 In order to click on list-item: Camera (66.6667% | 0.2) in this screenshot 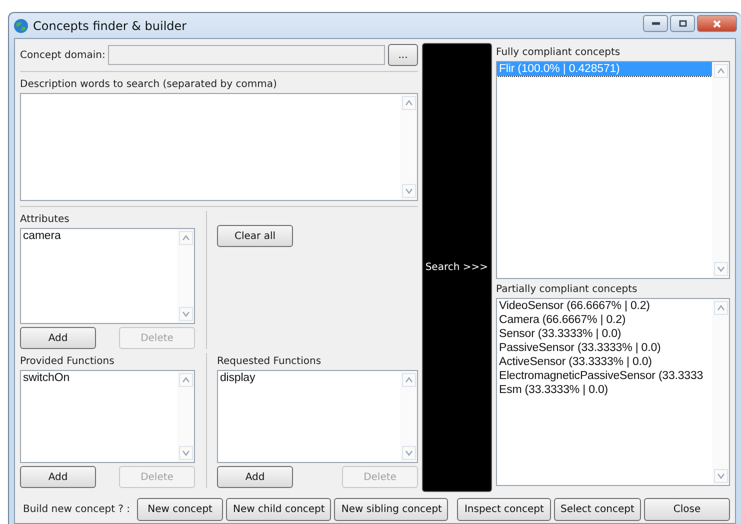, I will do `click(604, 320)`.